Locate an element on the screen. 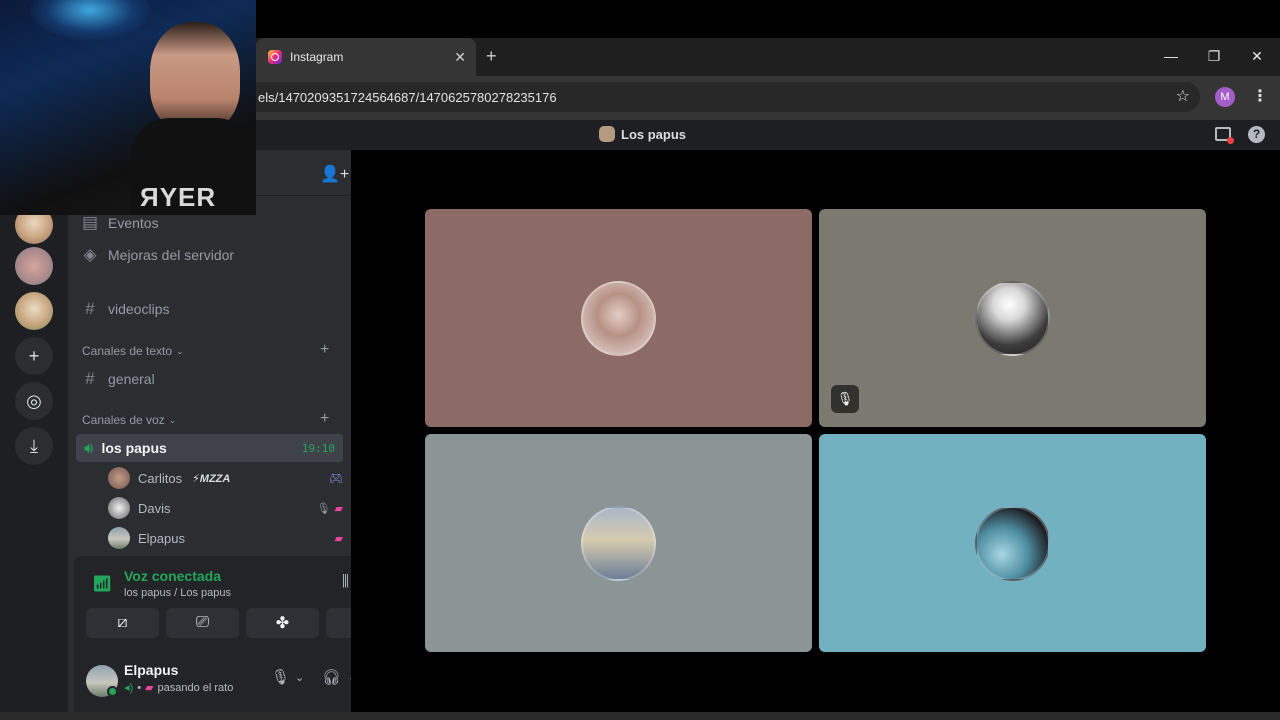 The height and width of the screenshot is (720, 1280). voice-channel-los-papus: 🔊︎ los papus 19:10 is located at coordinates (209, 448).